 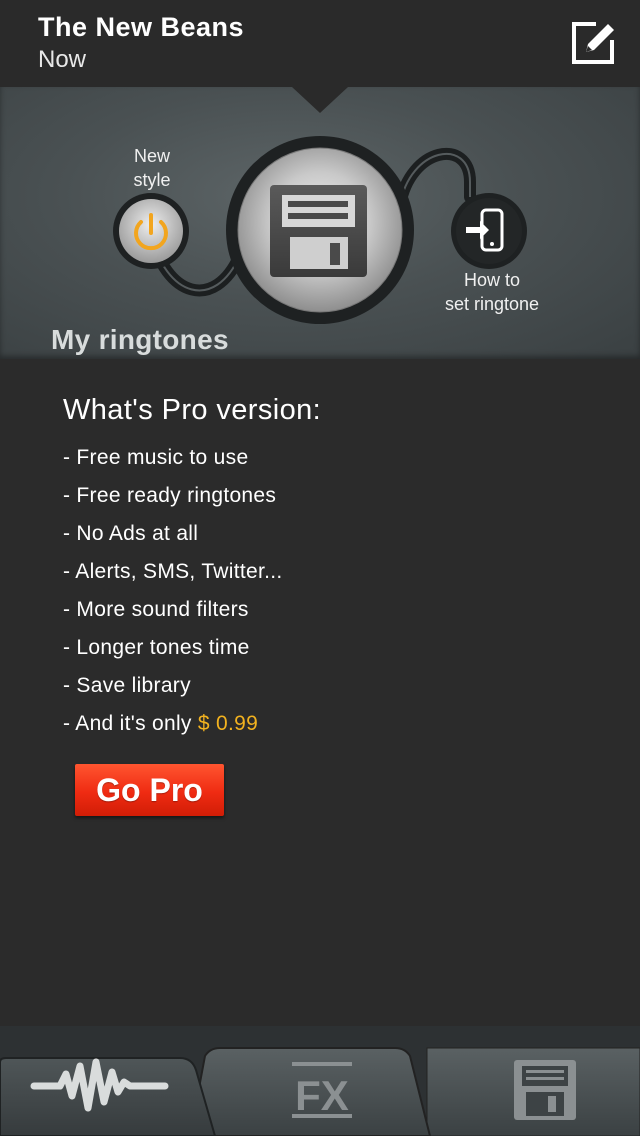 I want to click on header: The New Beans Now, so click(x=320, y=43).